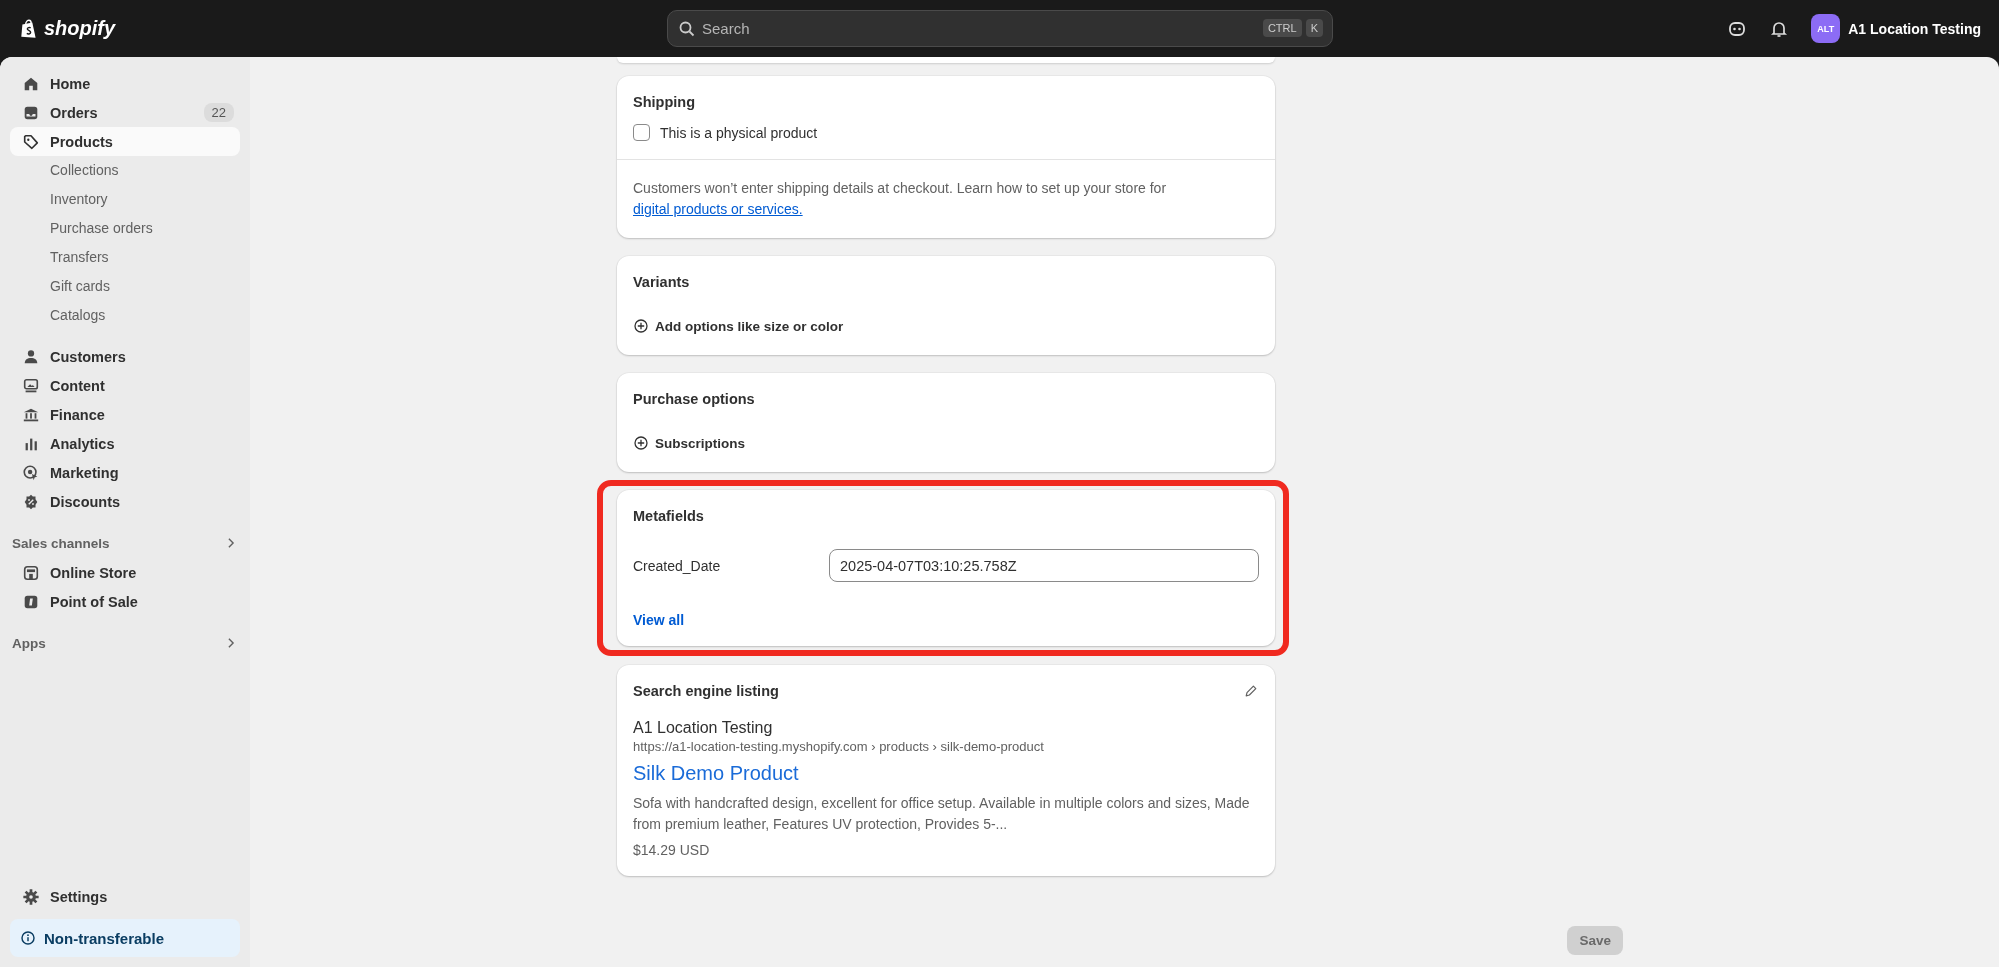  Describe the element at coordinates (125, 112) in the screenshot. I see `nav-item: Orders 22` at that location.